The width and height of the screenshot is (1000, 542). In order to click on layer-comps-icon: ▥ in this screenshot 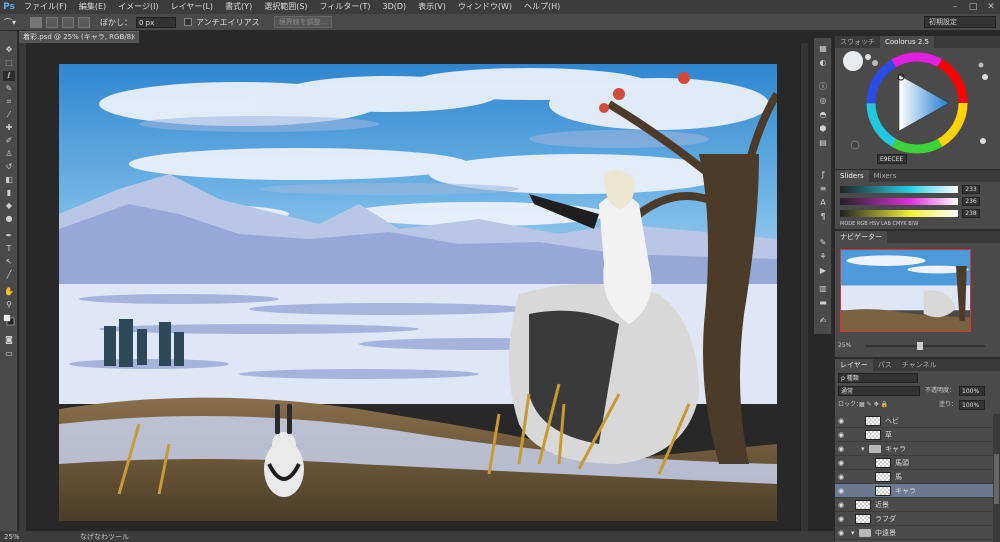, I will do `click(823, 289)`.